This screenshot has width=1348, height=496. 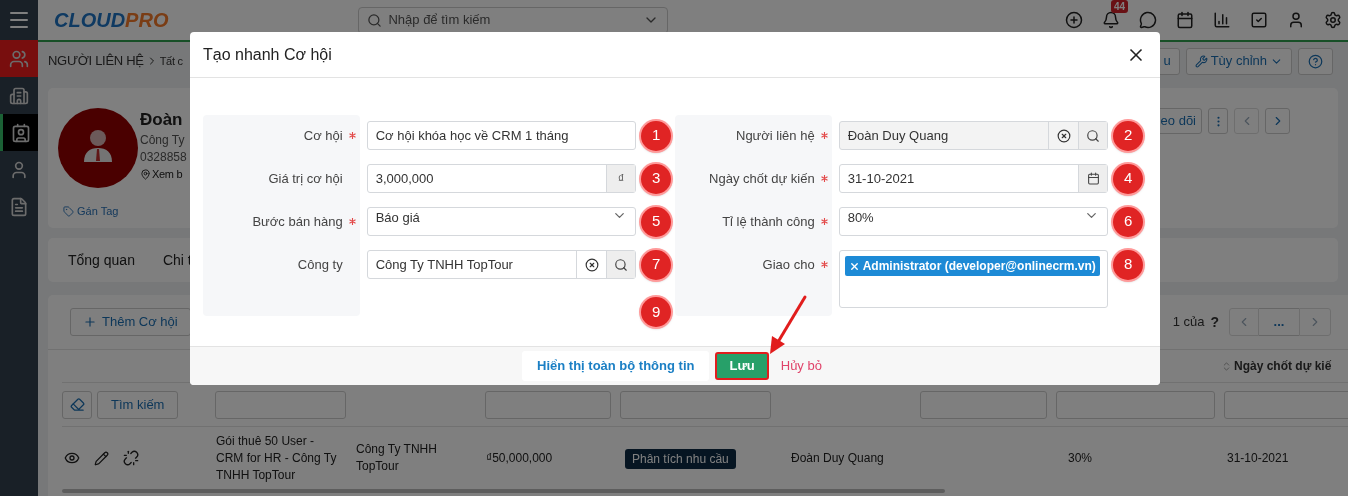 What do you see at coordinates (1238, 61) in the screenshot?
I see `customize-button: Tùy chỉnh` at bounding box center [1238, 61].